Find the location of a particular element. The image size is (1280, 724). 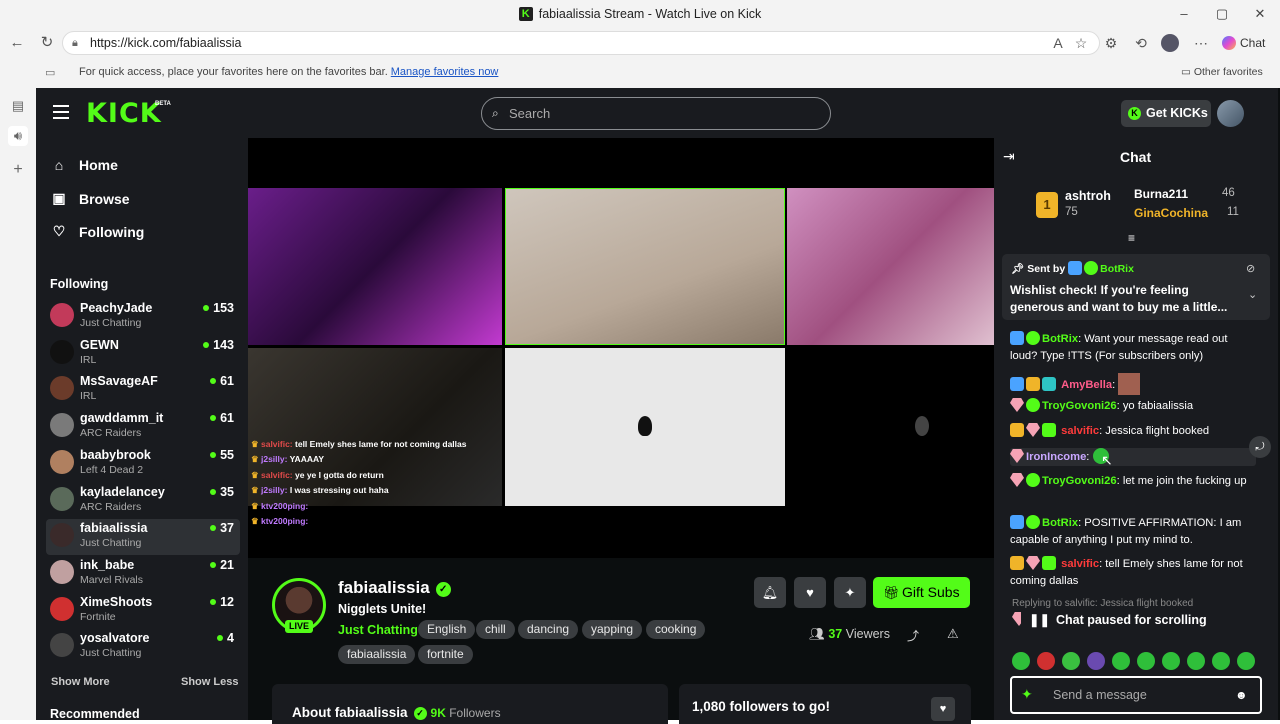

audio-icon: 🔊︎ is located at coordinates (18, 136).